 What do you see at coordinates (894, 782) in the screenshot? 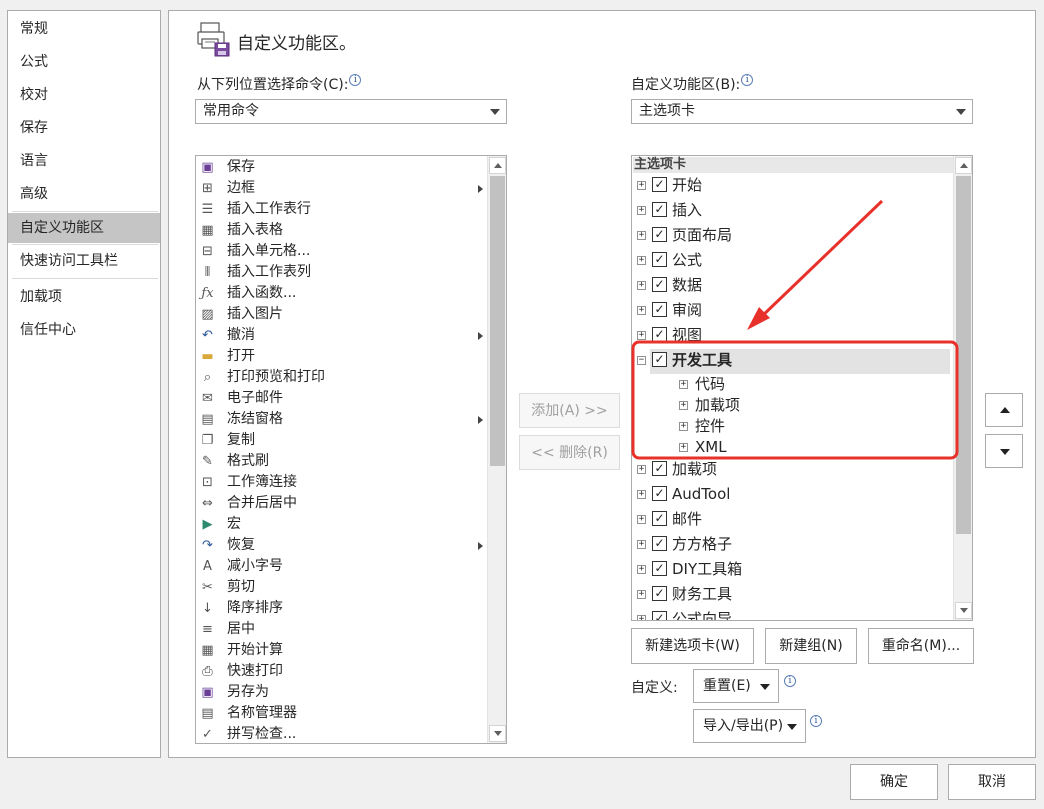
I see `ok-button: 确定` at bounding box center [894, 782].